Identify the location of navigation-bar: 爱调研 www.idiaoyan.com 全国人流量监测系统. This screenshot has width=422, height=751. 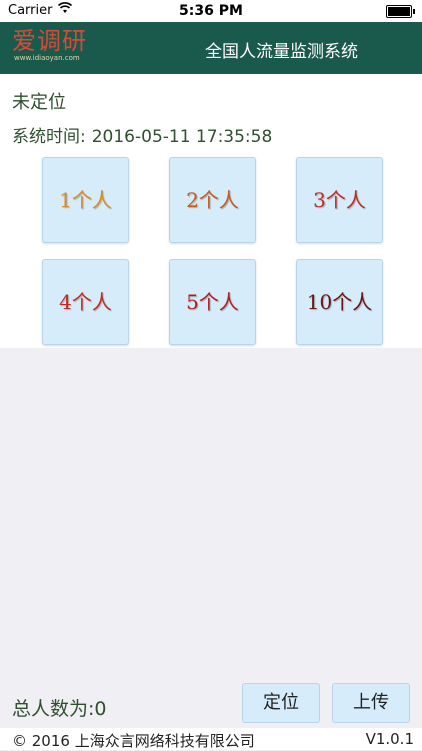
(211, 48).